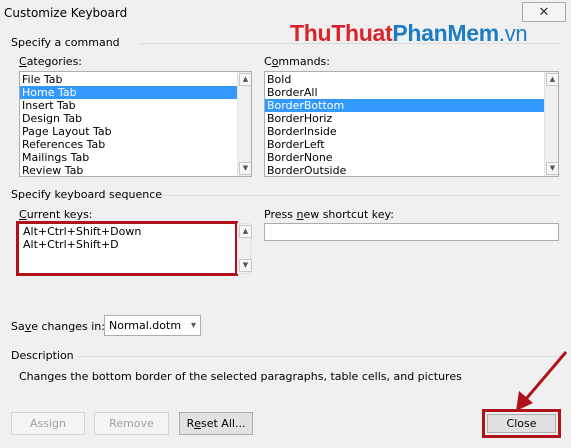 This screenshot has height=448, width=571. I want to click on annotation-arrow-icon, so click(542, 381).